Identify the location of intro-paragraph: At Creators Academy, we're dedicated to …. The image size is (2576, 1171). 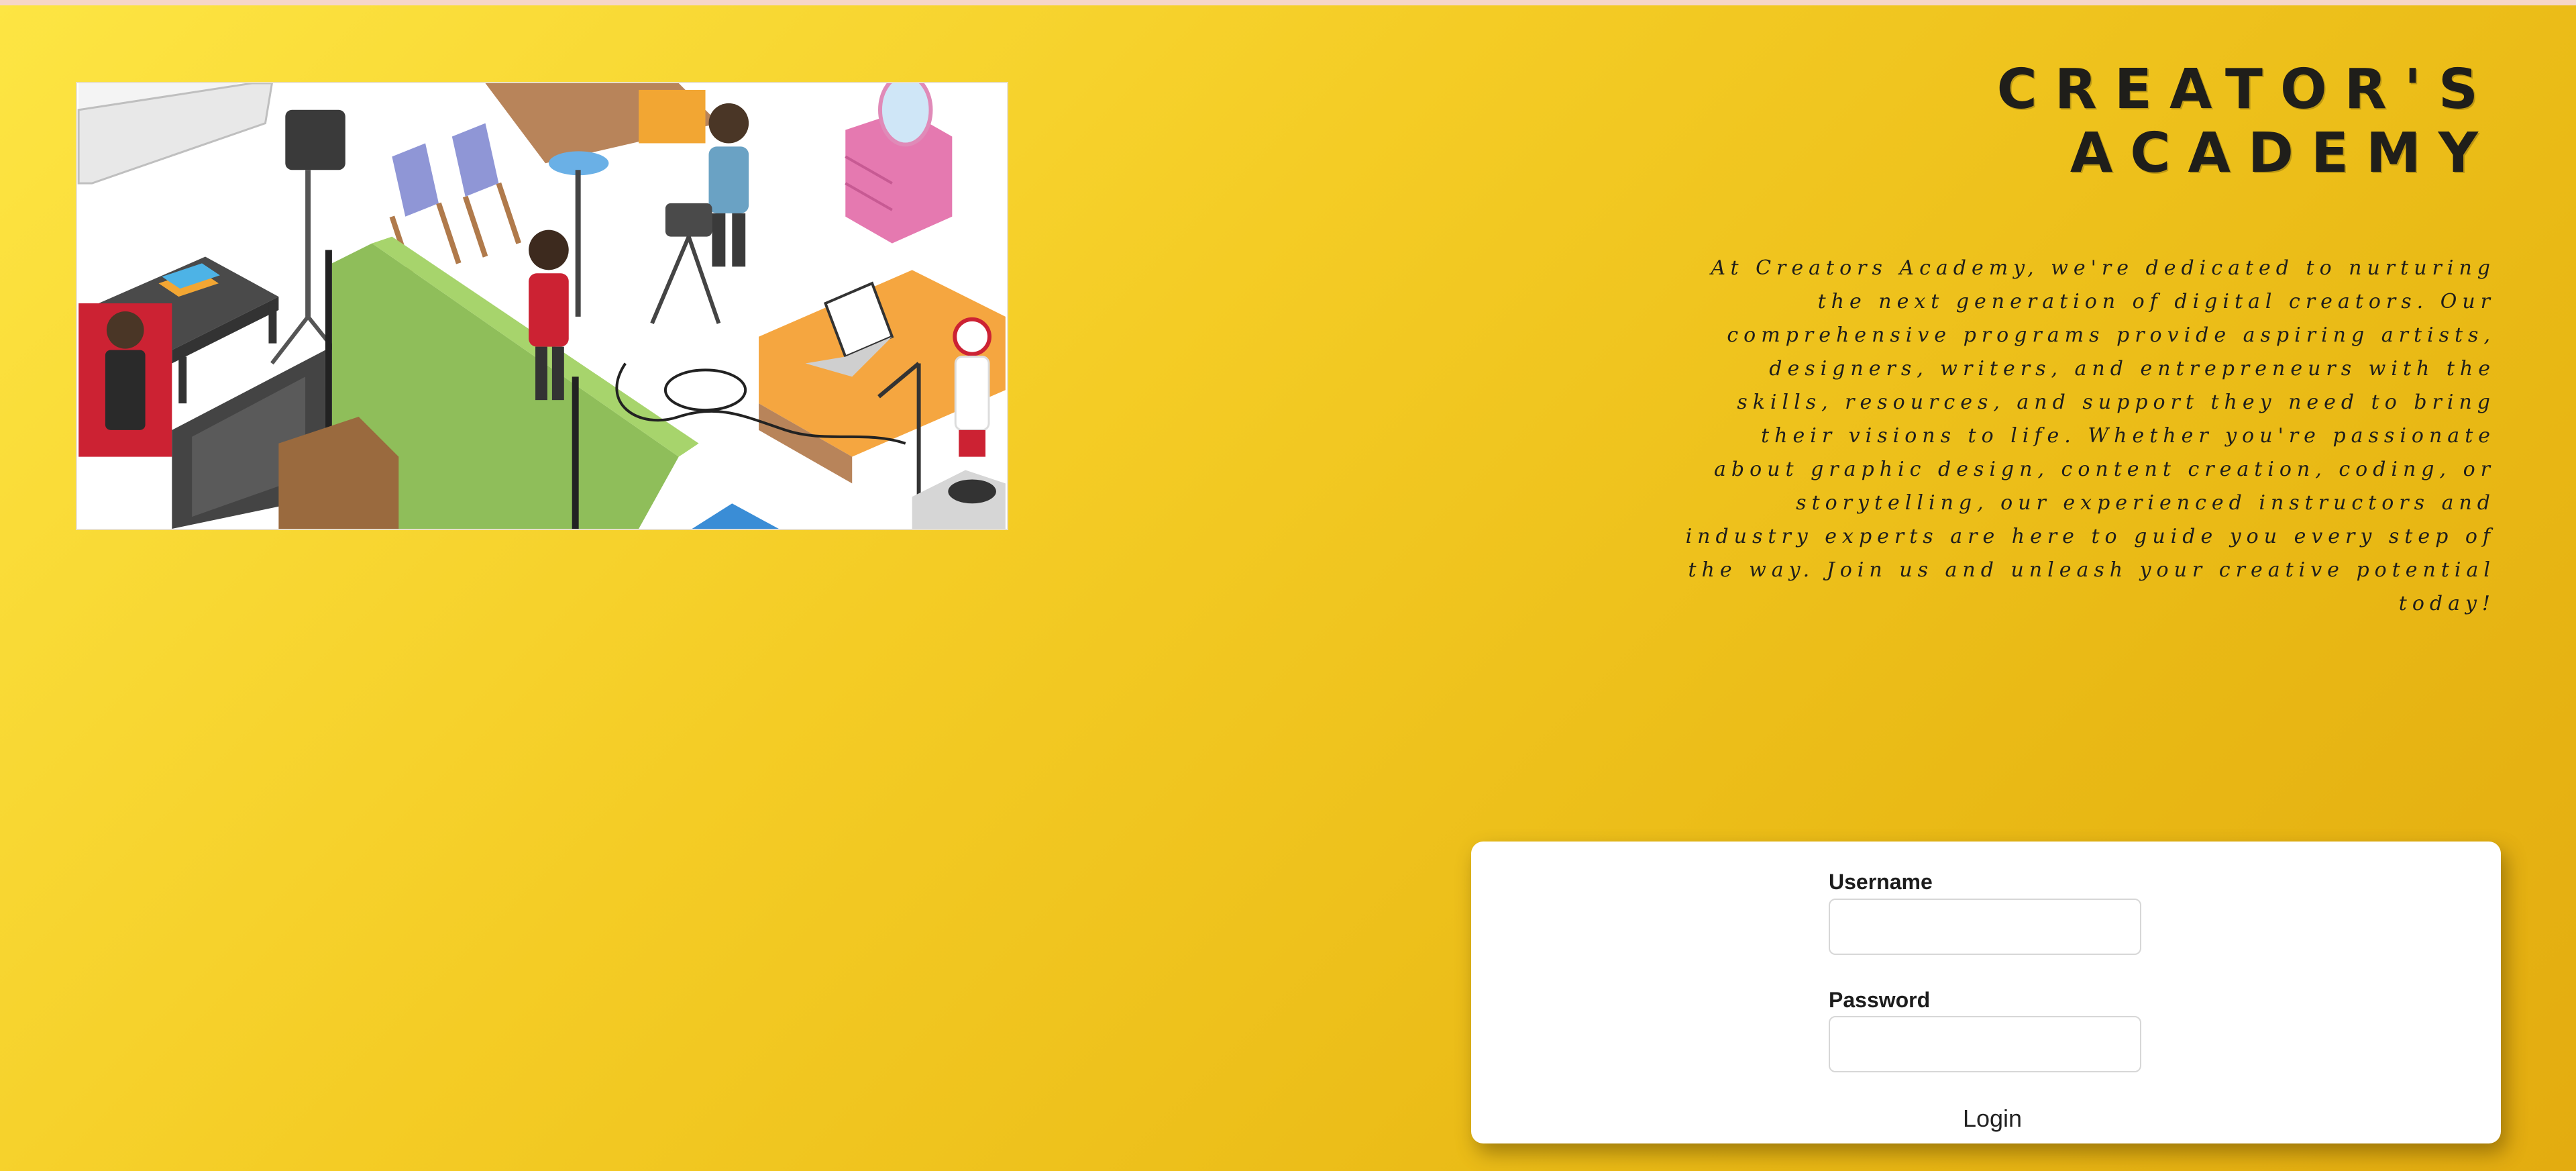
(2090, 435).